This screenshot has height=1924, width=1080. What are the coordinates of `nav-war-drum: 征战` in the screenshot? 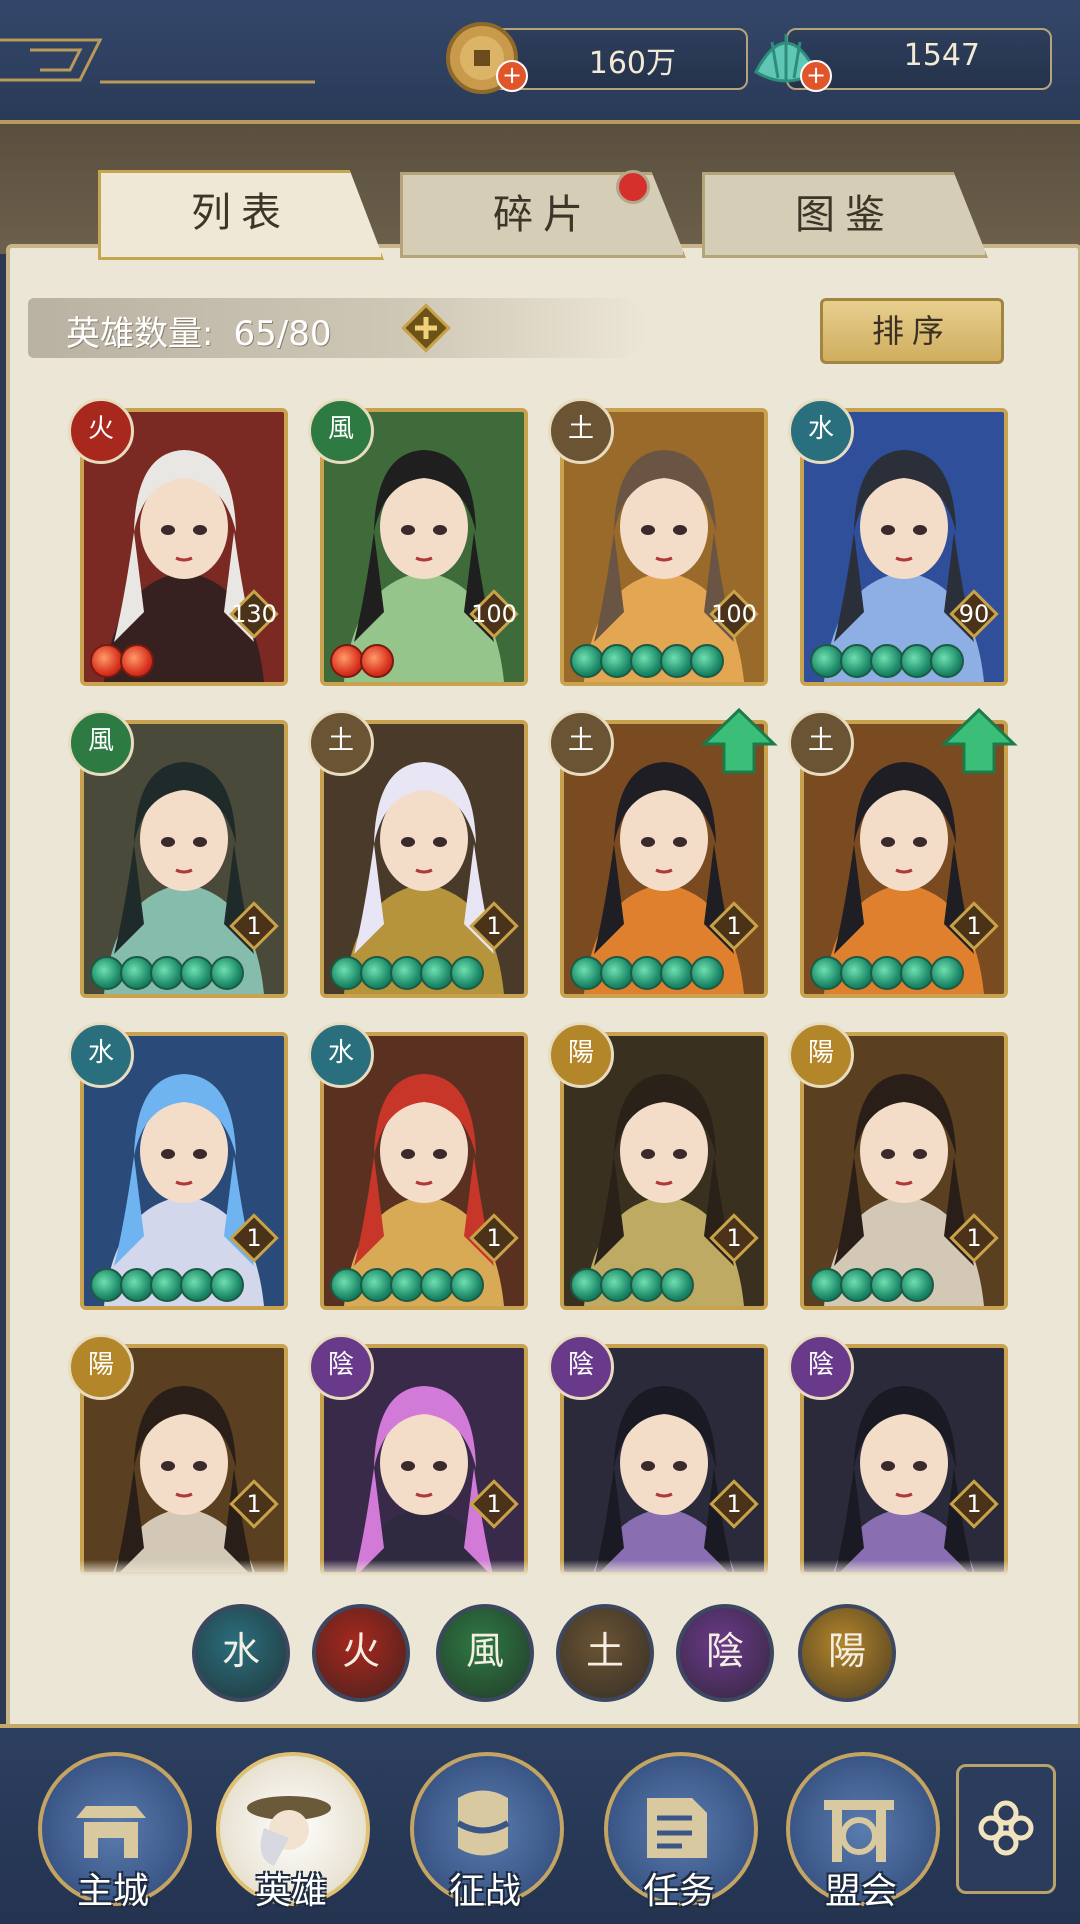 It's located at (487, 1832).